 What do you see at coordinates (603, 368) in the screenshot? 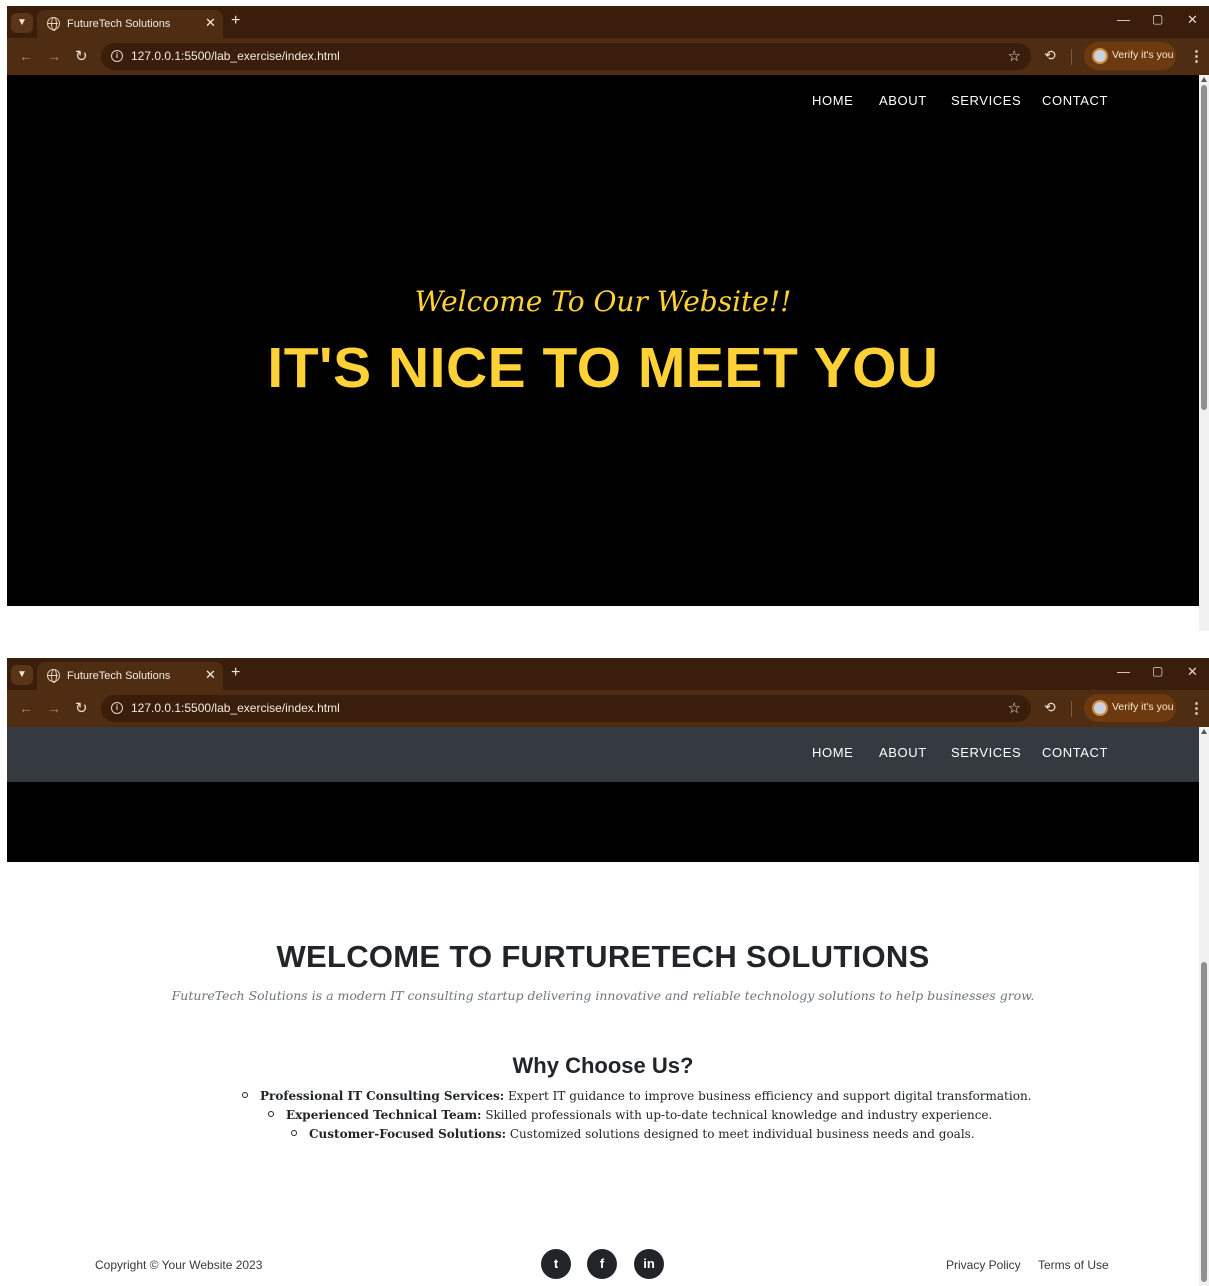
I see `hero-heading: IT'S NICE TO MEET YOU` at bounding box center [603, 368].